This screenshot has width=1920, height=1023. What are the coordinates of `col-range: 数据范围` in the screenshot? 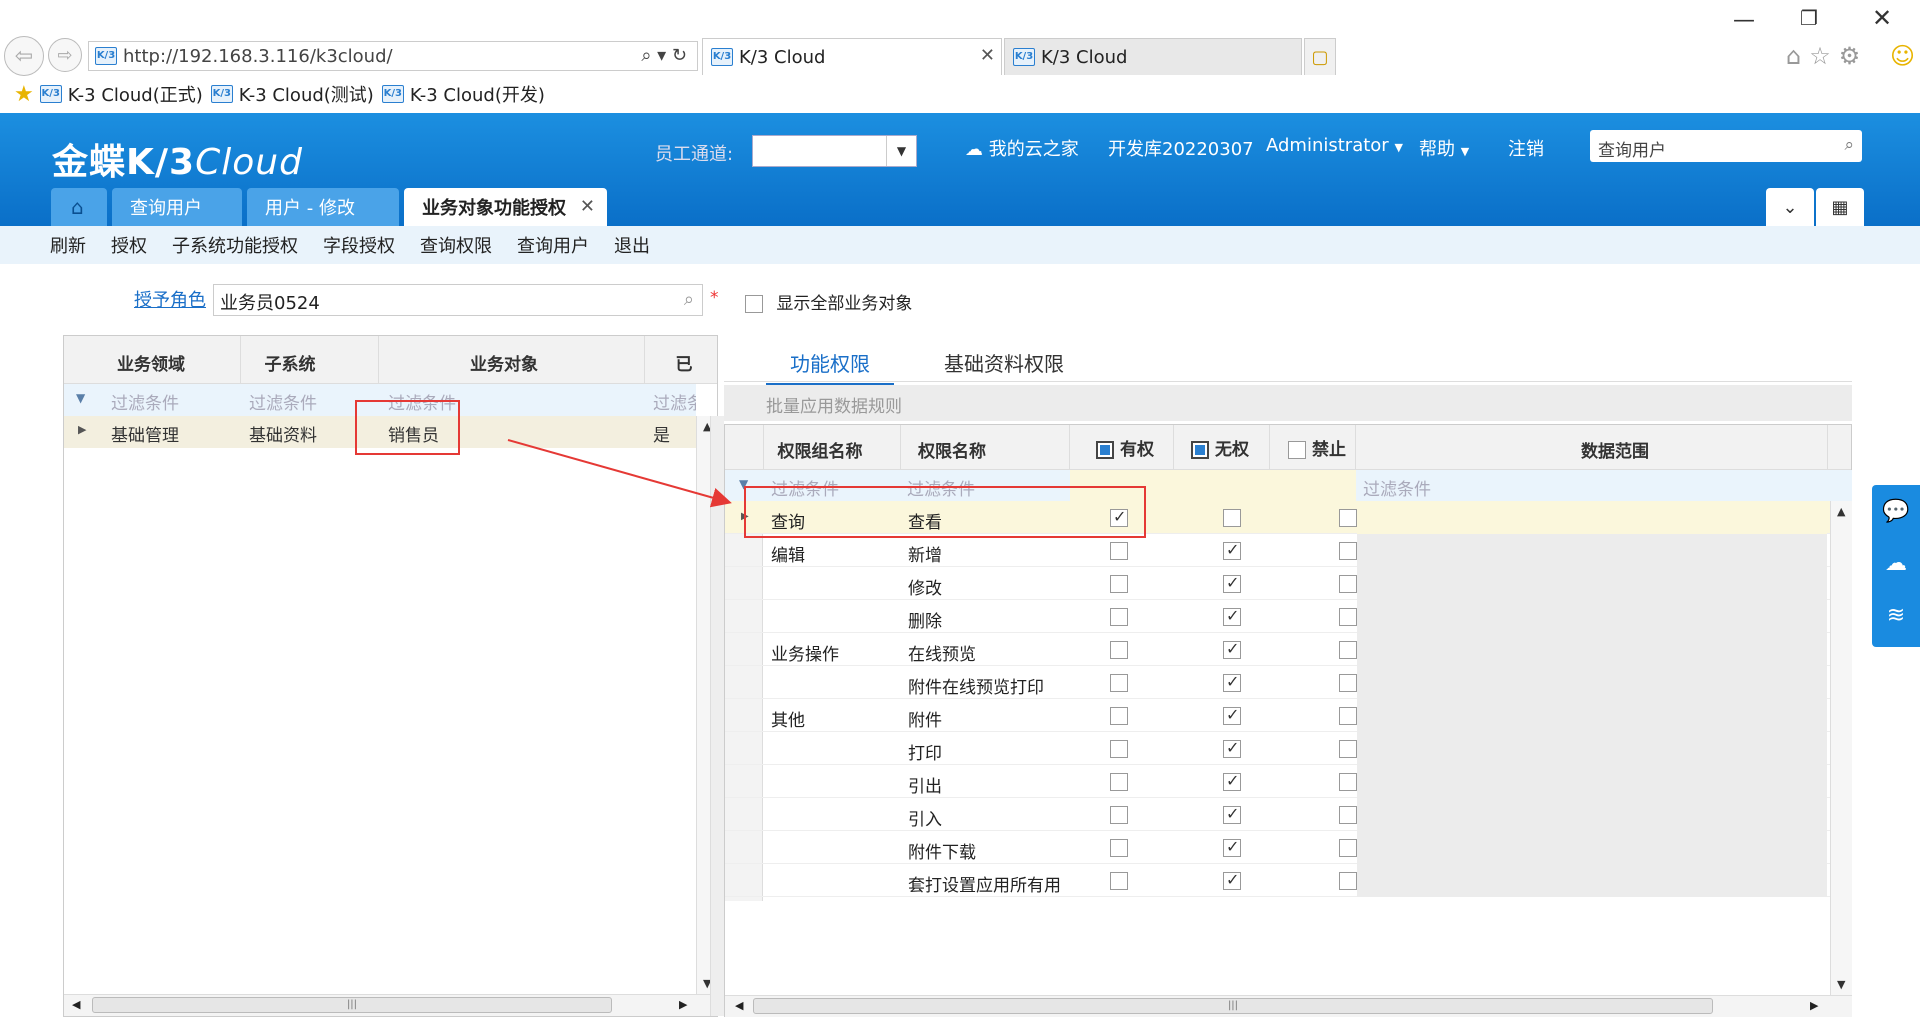 It's located at (1615, 449).